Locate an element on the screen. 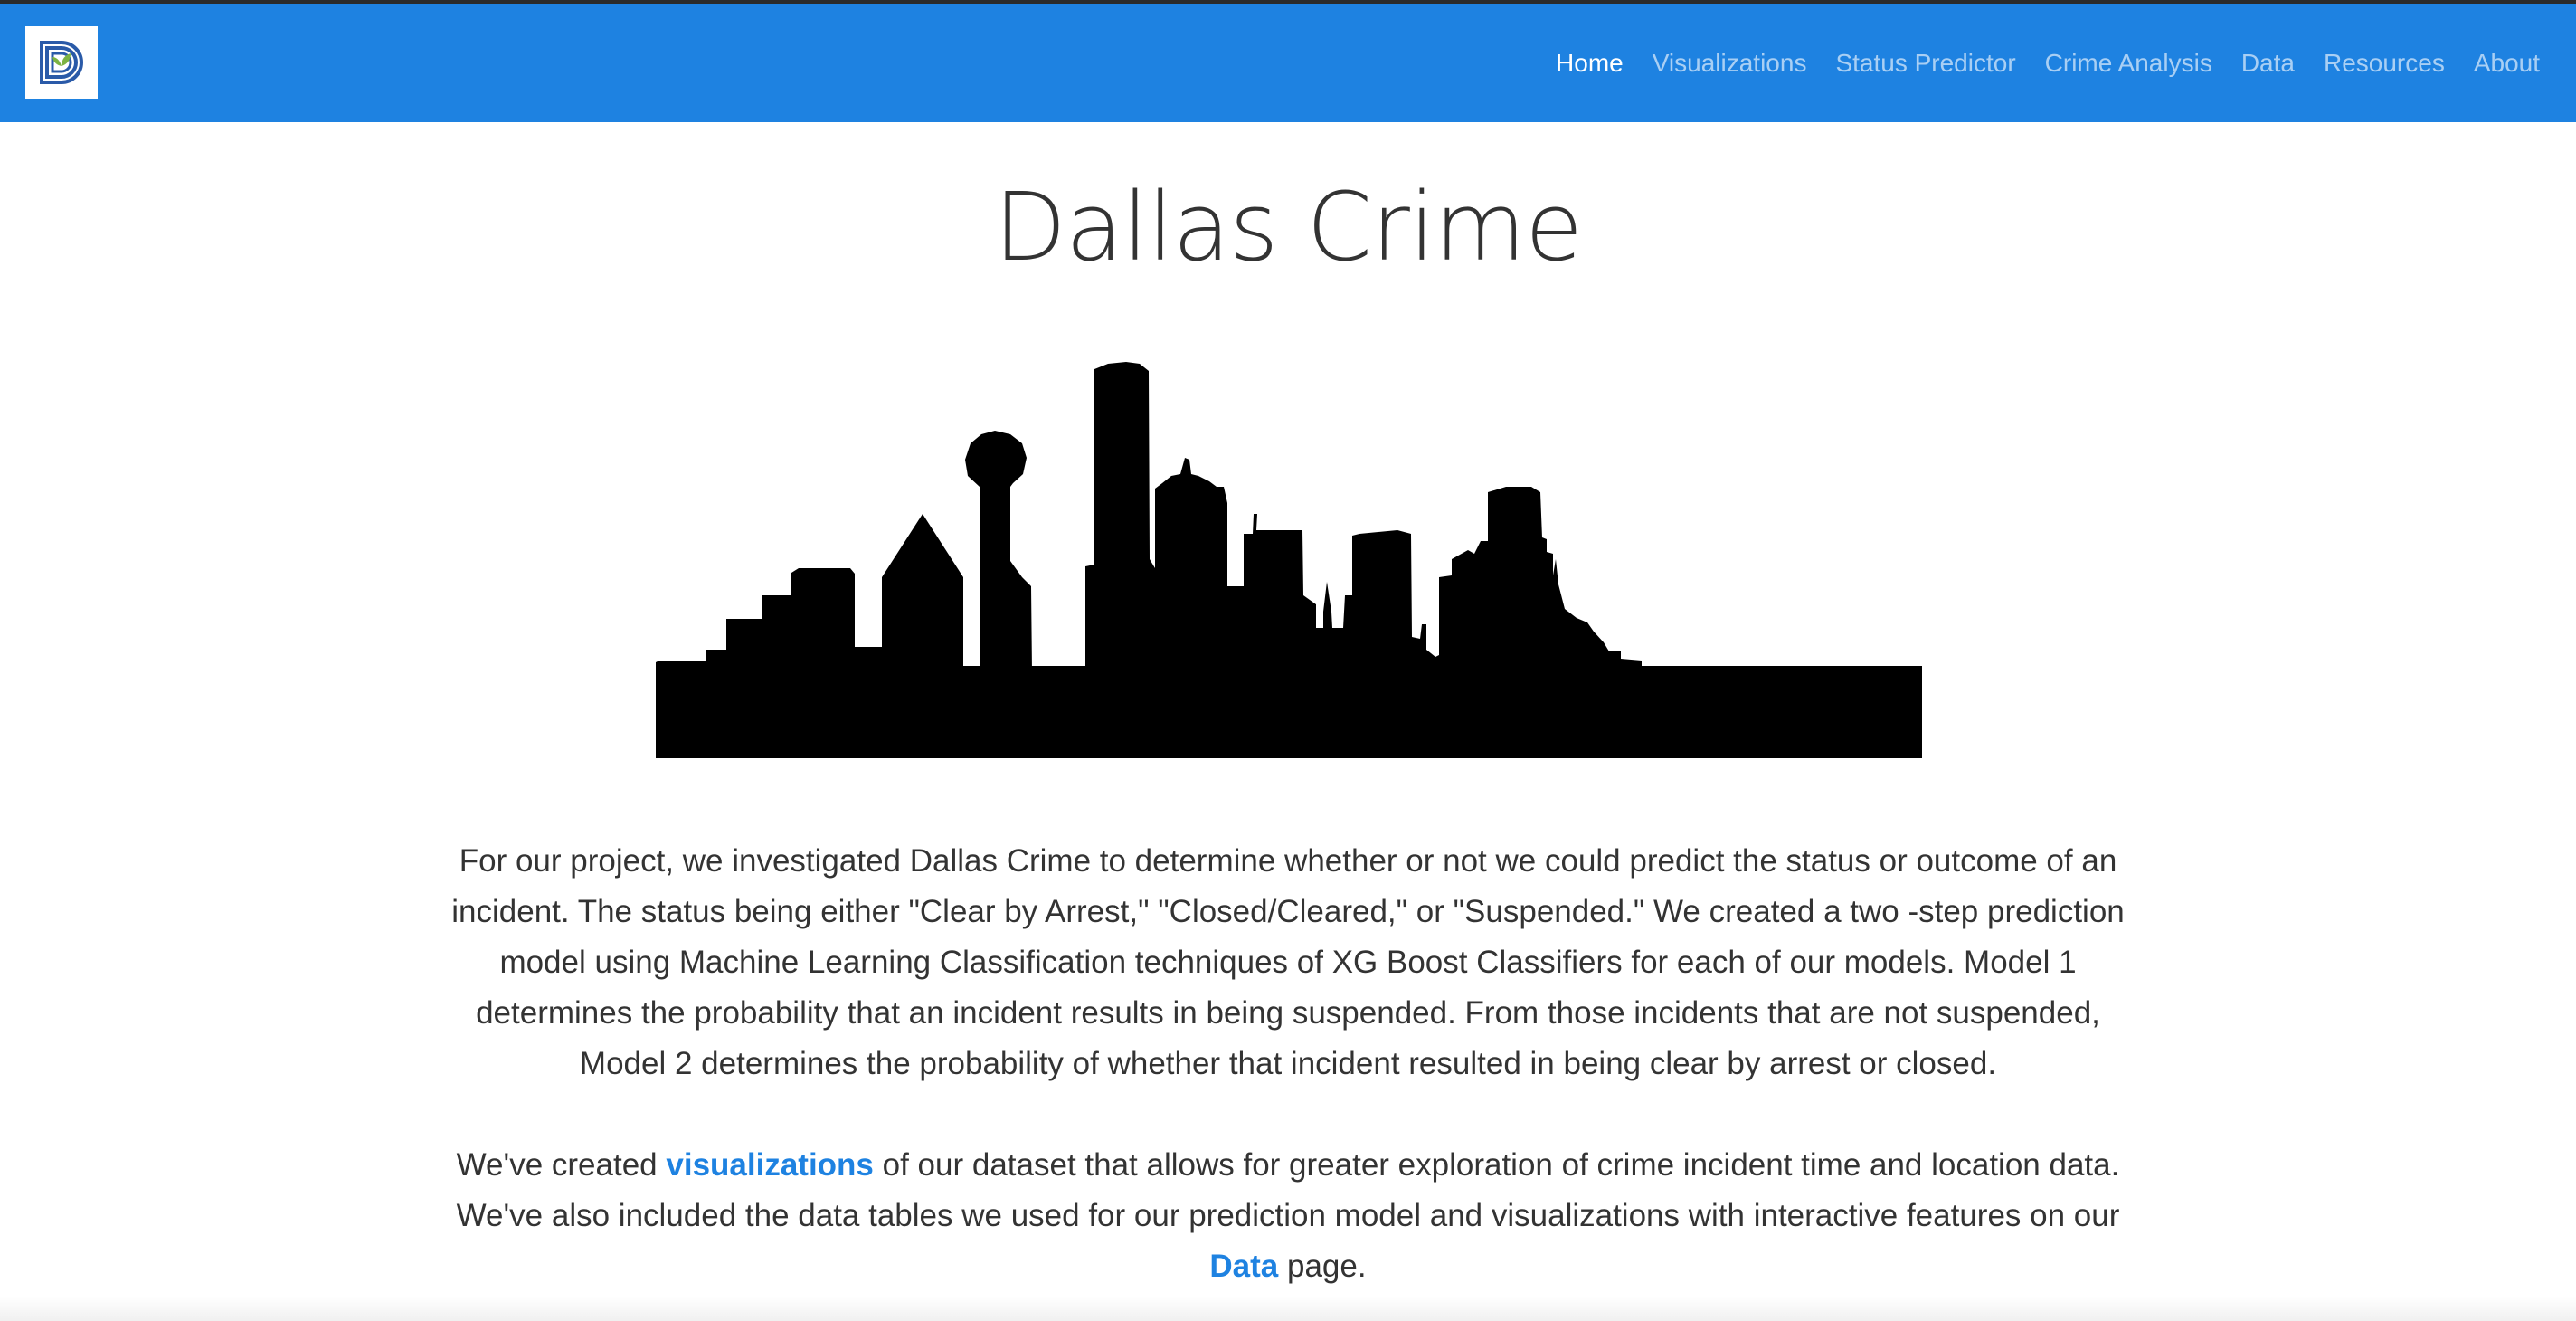 The width and height of the screenshot is (2576, 1321). nav-link-about: About is located at coordinates (2507, 63).